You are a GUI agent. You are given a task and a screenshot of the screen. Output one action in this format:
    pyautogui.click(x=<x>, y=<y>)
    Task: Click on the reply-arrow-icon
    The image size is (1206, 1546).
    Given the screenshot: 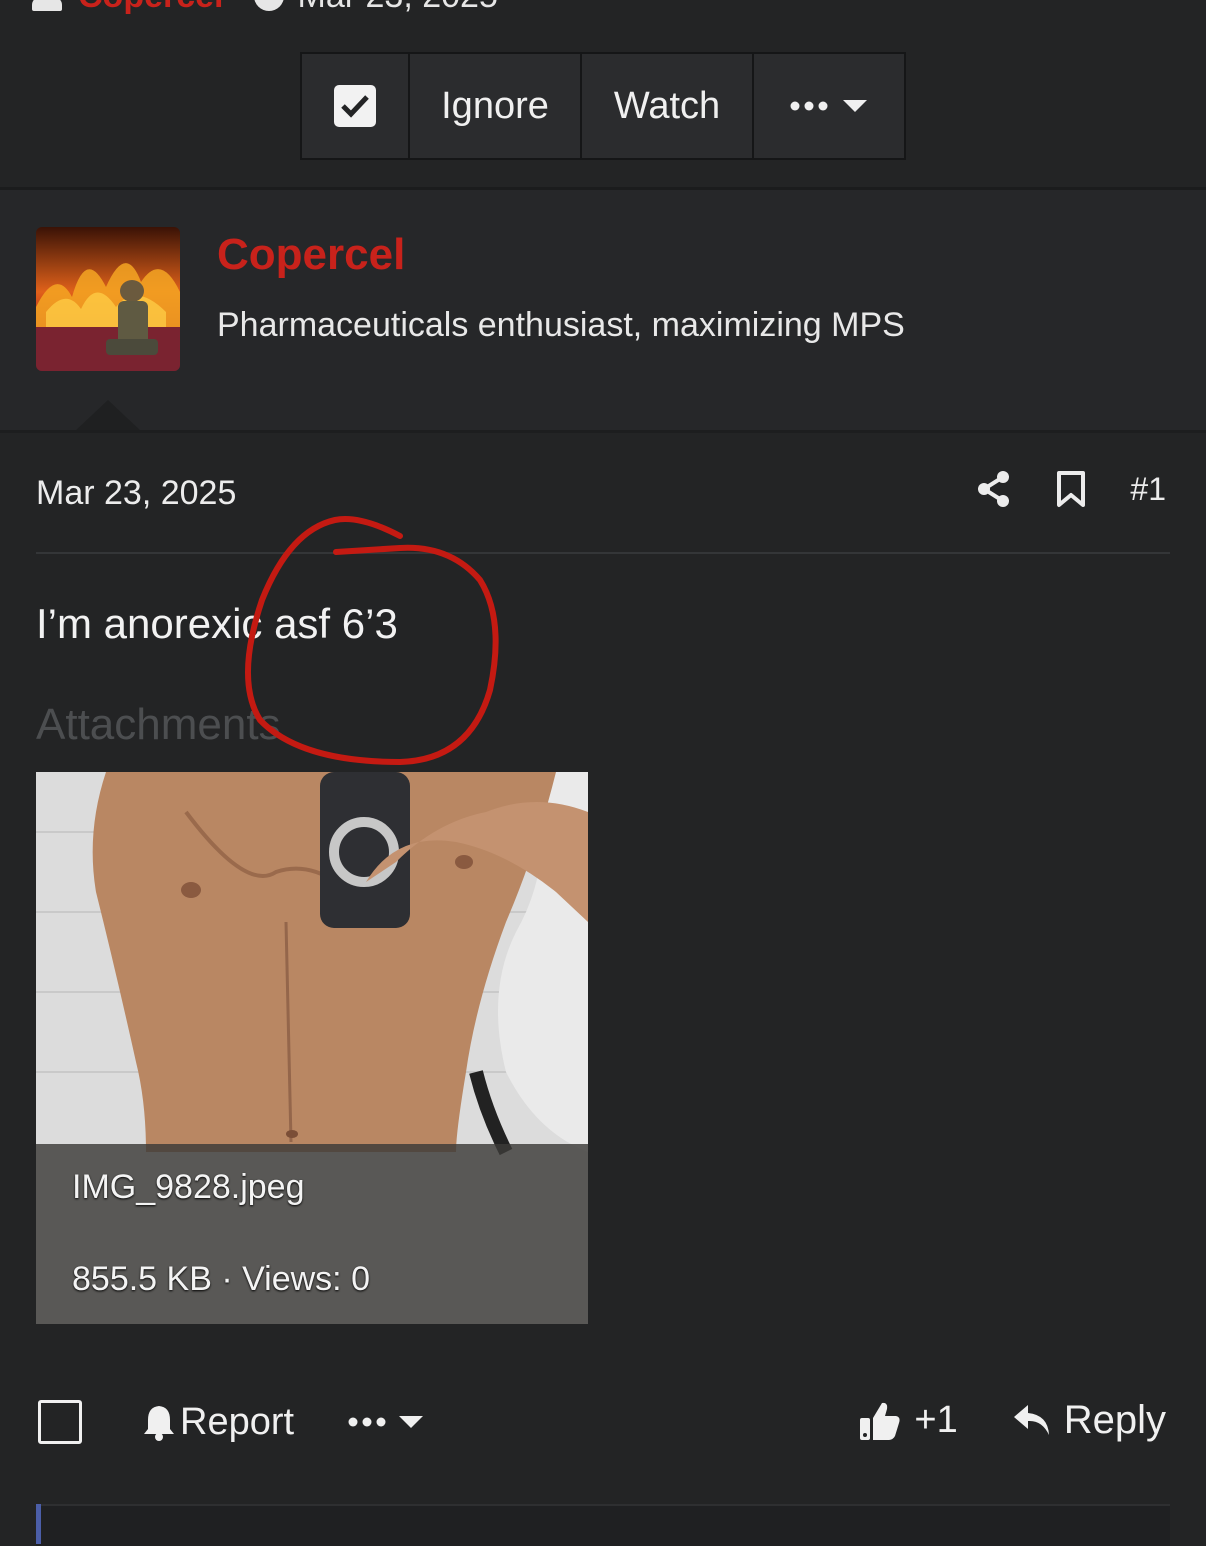 What is the action you would take?
    pyautogui.click(x=1031, y=1419)
    